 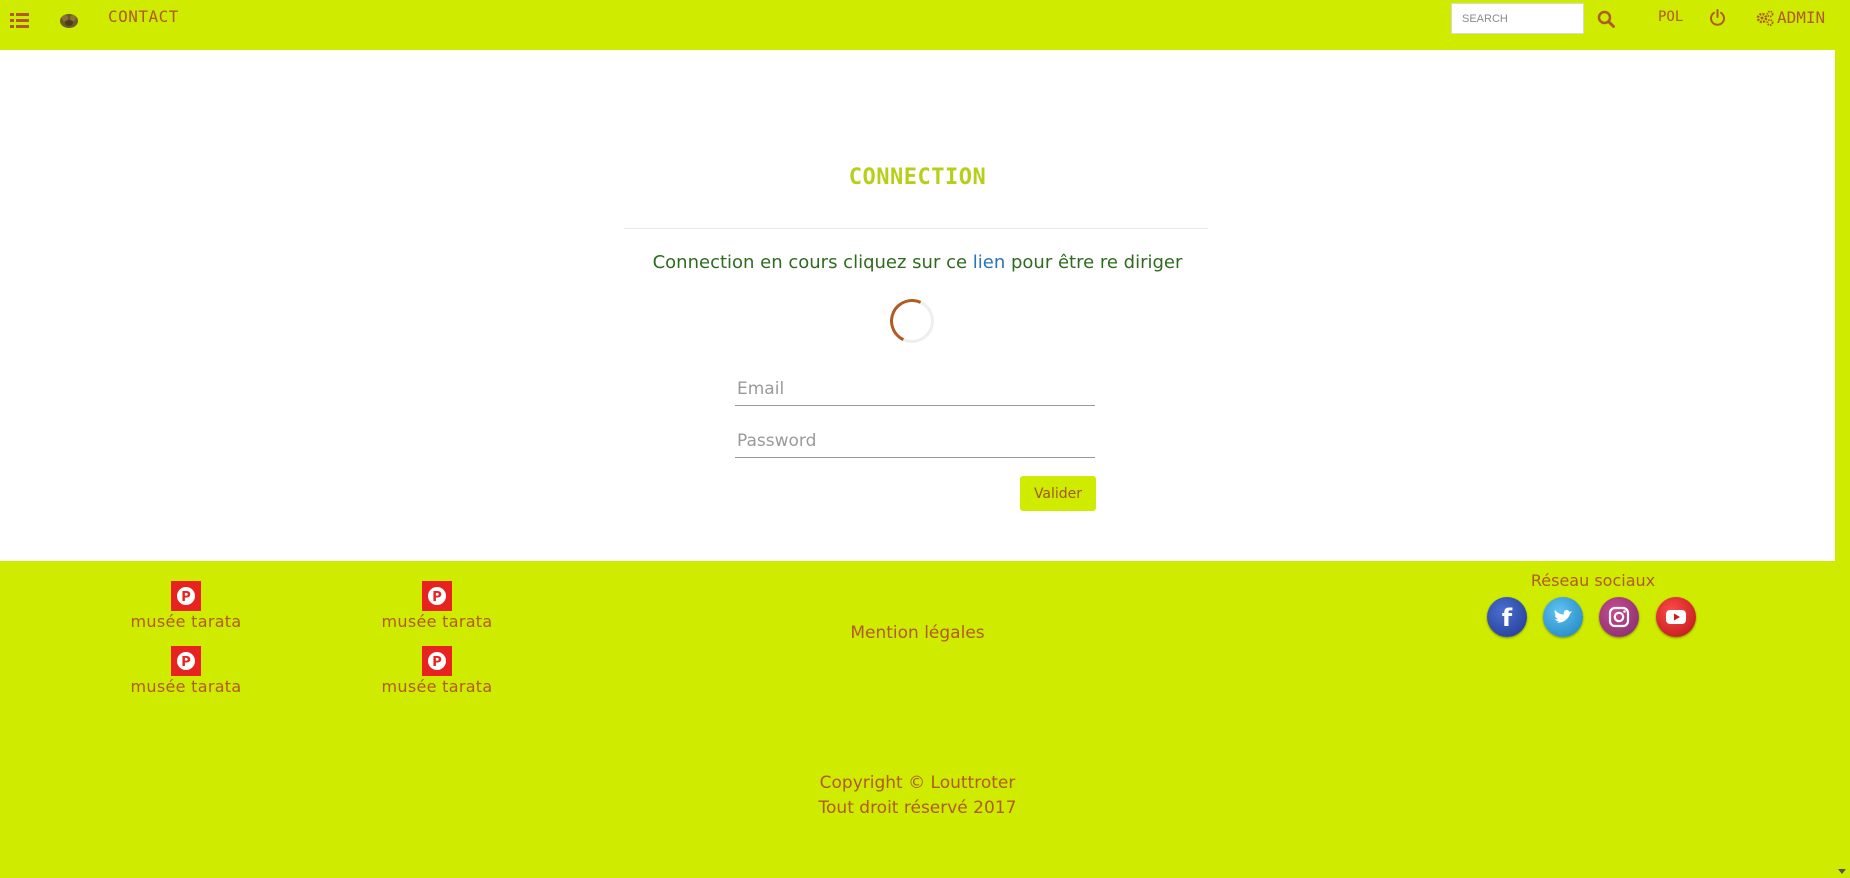 What do you see at coordinates (989, 262) in the screenshot?
I see `redirect-link: lien` at bounding box center [989, 262].